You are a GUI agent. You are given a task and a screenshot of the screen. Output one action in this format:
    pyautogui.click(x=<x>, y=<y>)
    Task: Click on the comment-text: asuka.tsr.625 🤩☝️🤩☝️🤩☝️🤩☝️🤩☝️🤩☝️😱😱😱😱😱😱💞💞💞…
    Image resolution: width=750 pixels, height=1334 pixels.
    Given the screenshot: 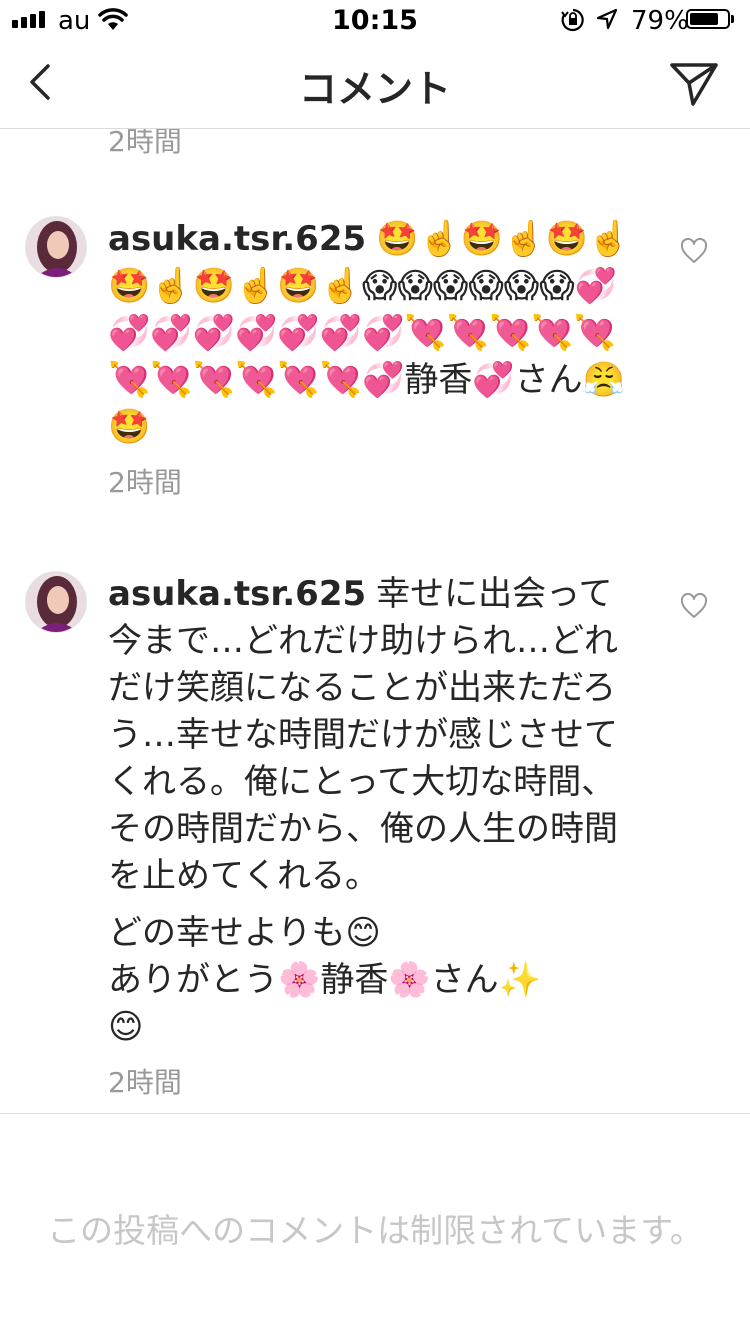 What is the action you would take?
    pyautogui.click(x=373, y=333)
    